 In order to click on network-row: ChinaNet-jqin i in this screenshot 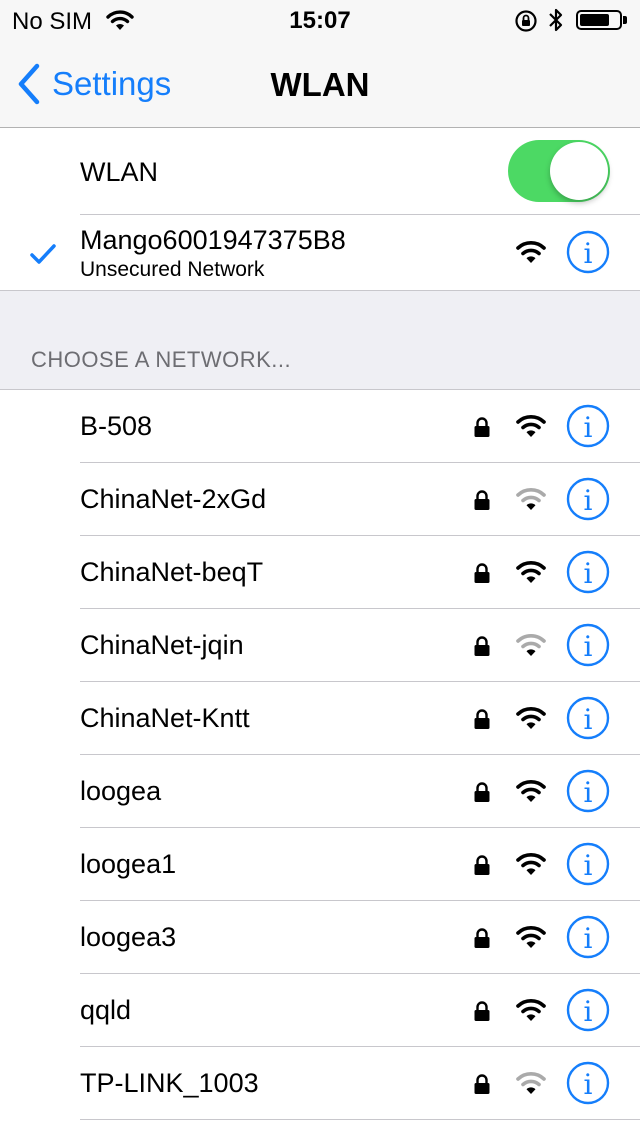, I will do `click(320, 645)`.